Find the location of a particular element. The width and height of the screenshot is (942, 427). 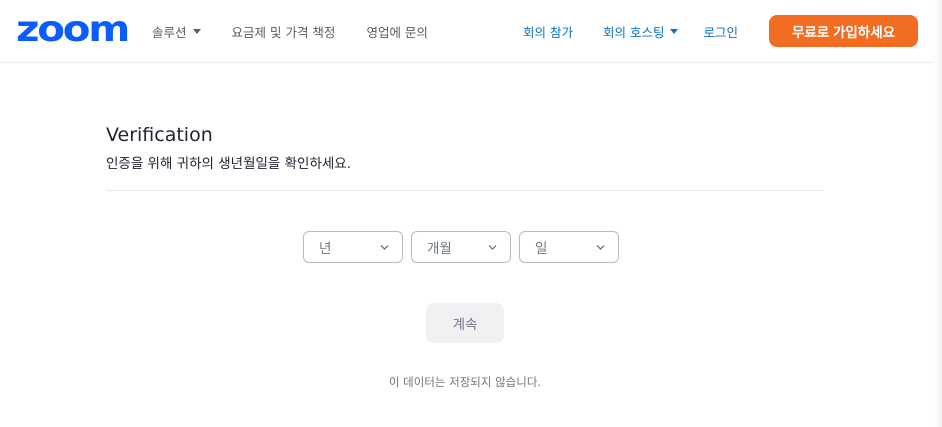

nav-item-contact-sales: 영업에 문의 is located at coordinates (396, 31).